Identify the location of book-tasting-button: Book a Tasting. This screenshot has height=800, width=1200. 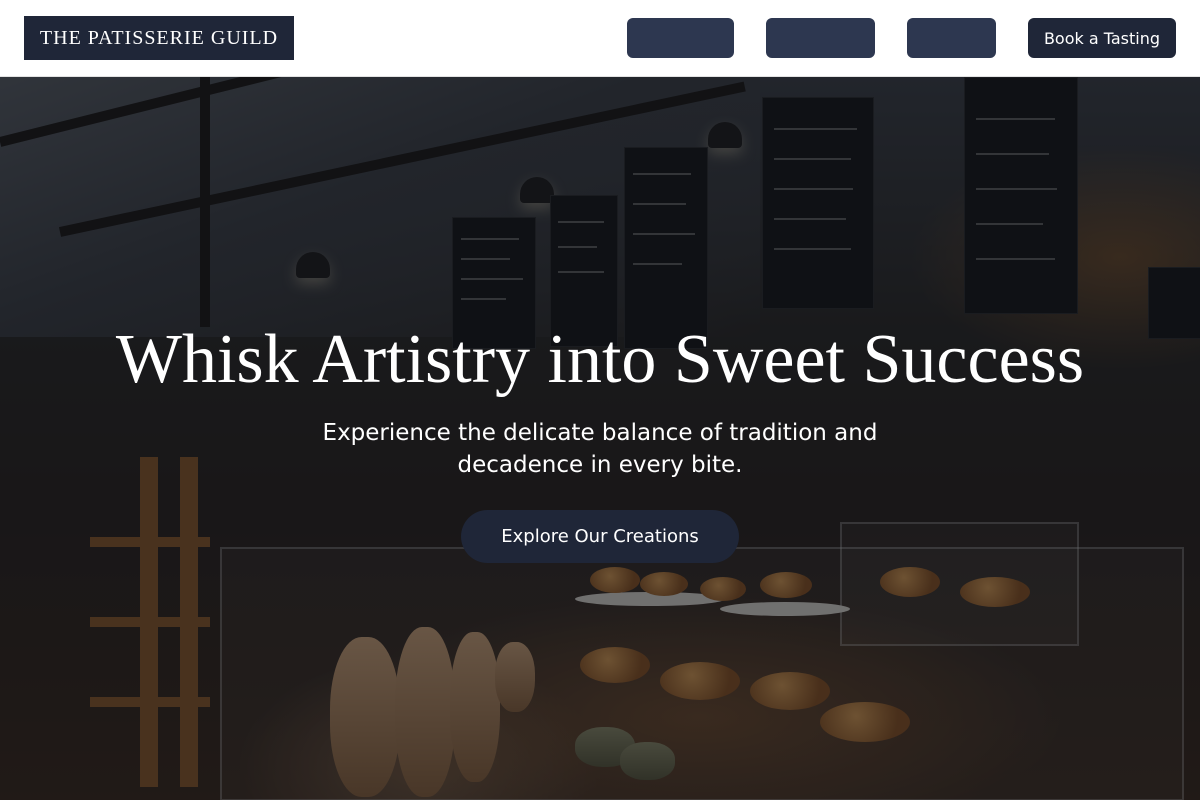
(1102, 38).